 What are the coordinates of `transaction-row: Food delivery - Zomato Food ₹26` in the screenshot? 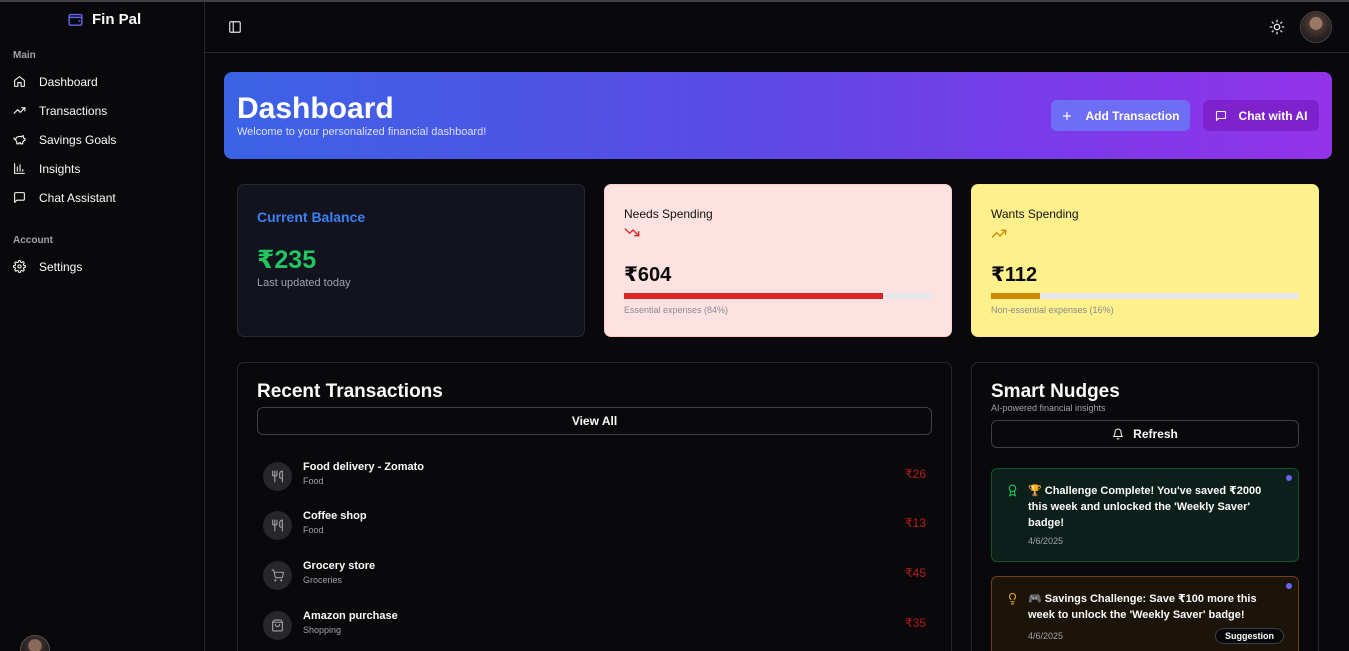 It's located at (595, 477).